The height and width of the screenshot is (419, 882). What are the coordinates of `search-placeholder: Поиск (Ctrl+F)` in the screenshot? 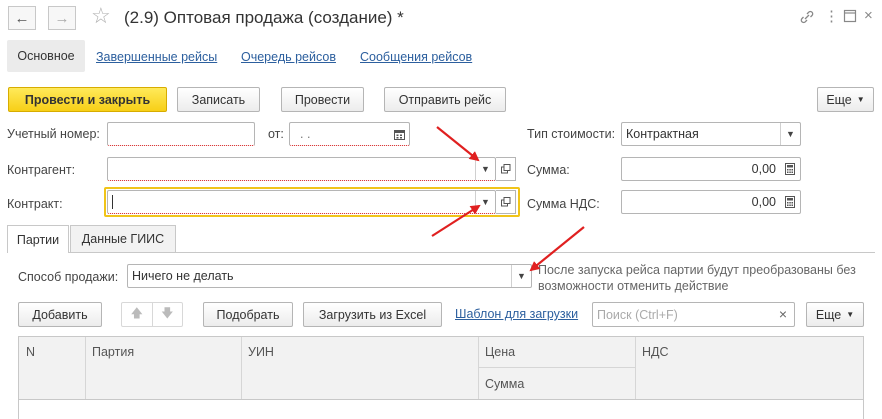 It's located at (637, 315).